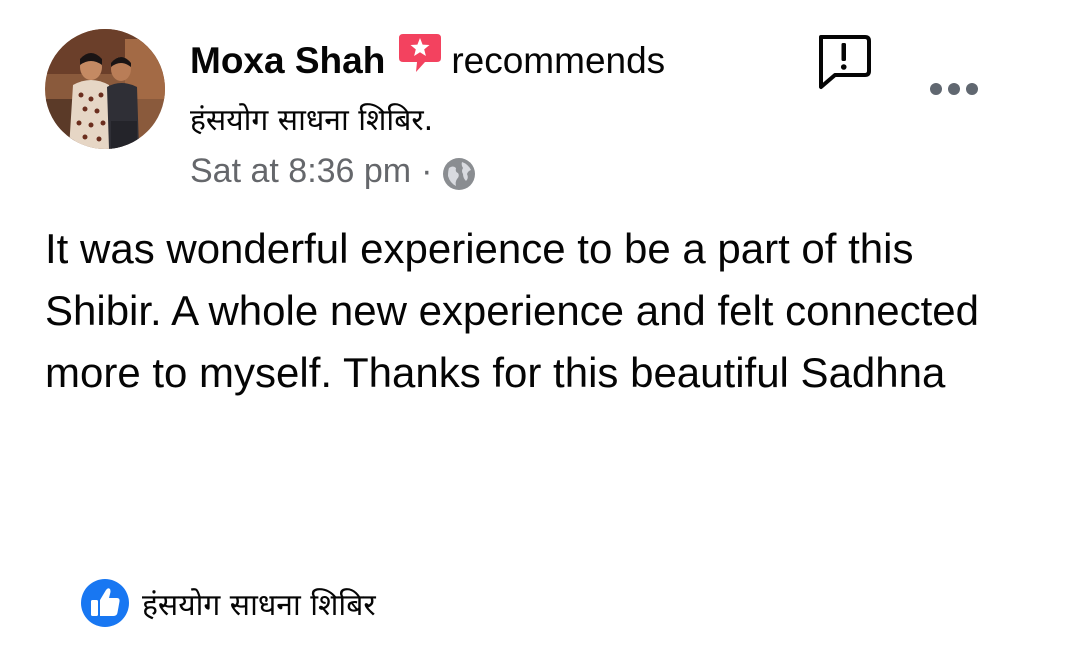 Image resolution: width=1080 pixels, height=650 pixels. I want to click on globe-icon, so click(459, 174).